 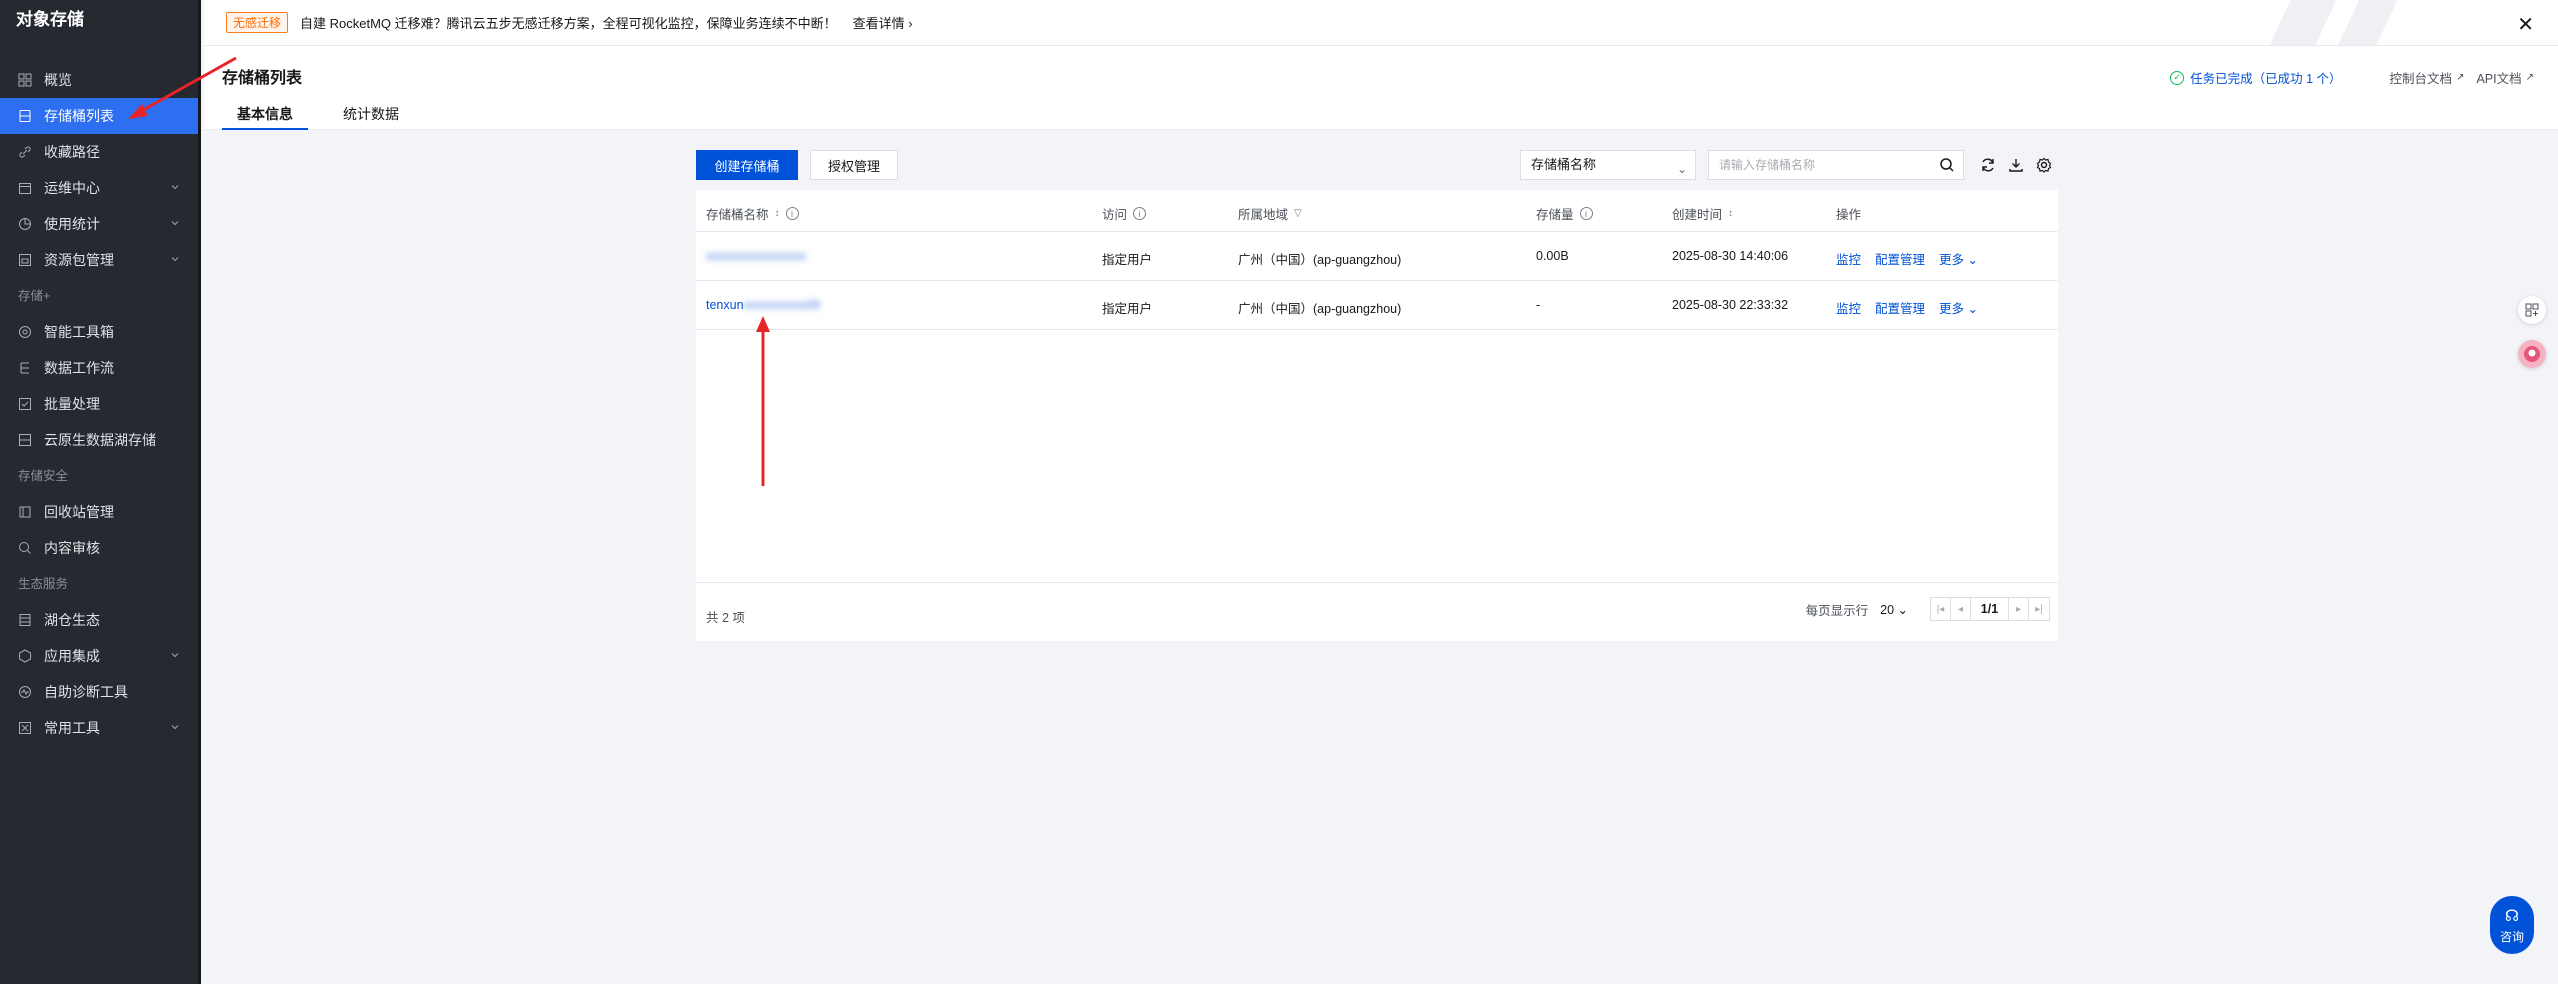 I want to click on col-created: 创建时间 ↕, so click(x=1702, y=213).